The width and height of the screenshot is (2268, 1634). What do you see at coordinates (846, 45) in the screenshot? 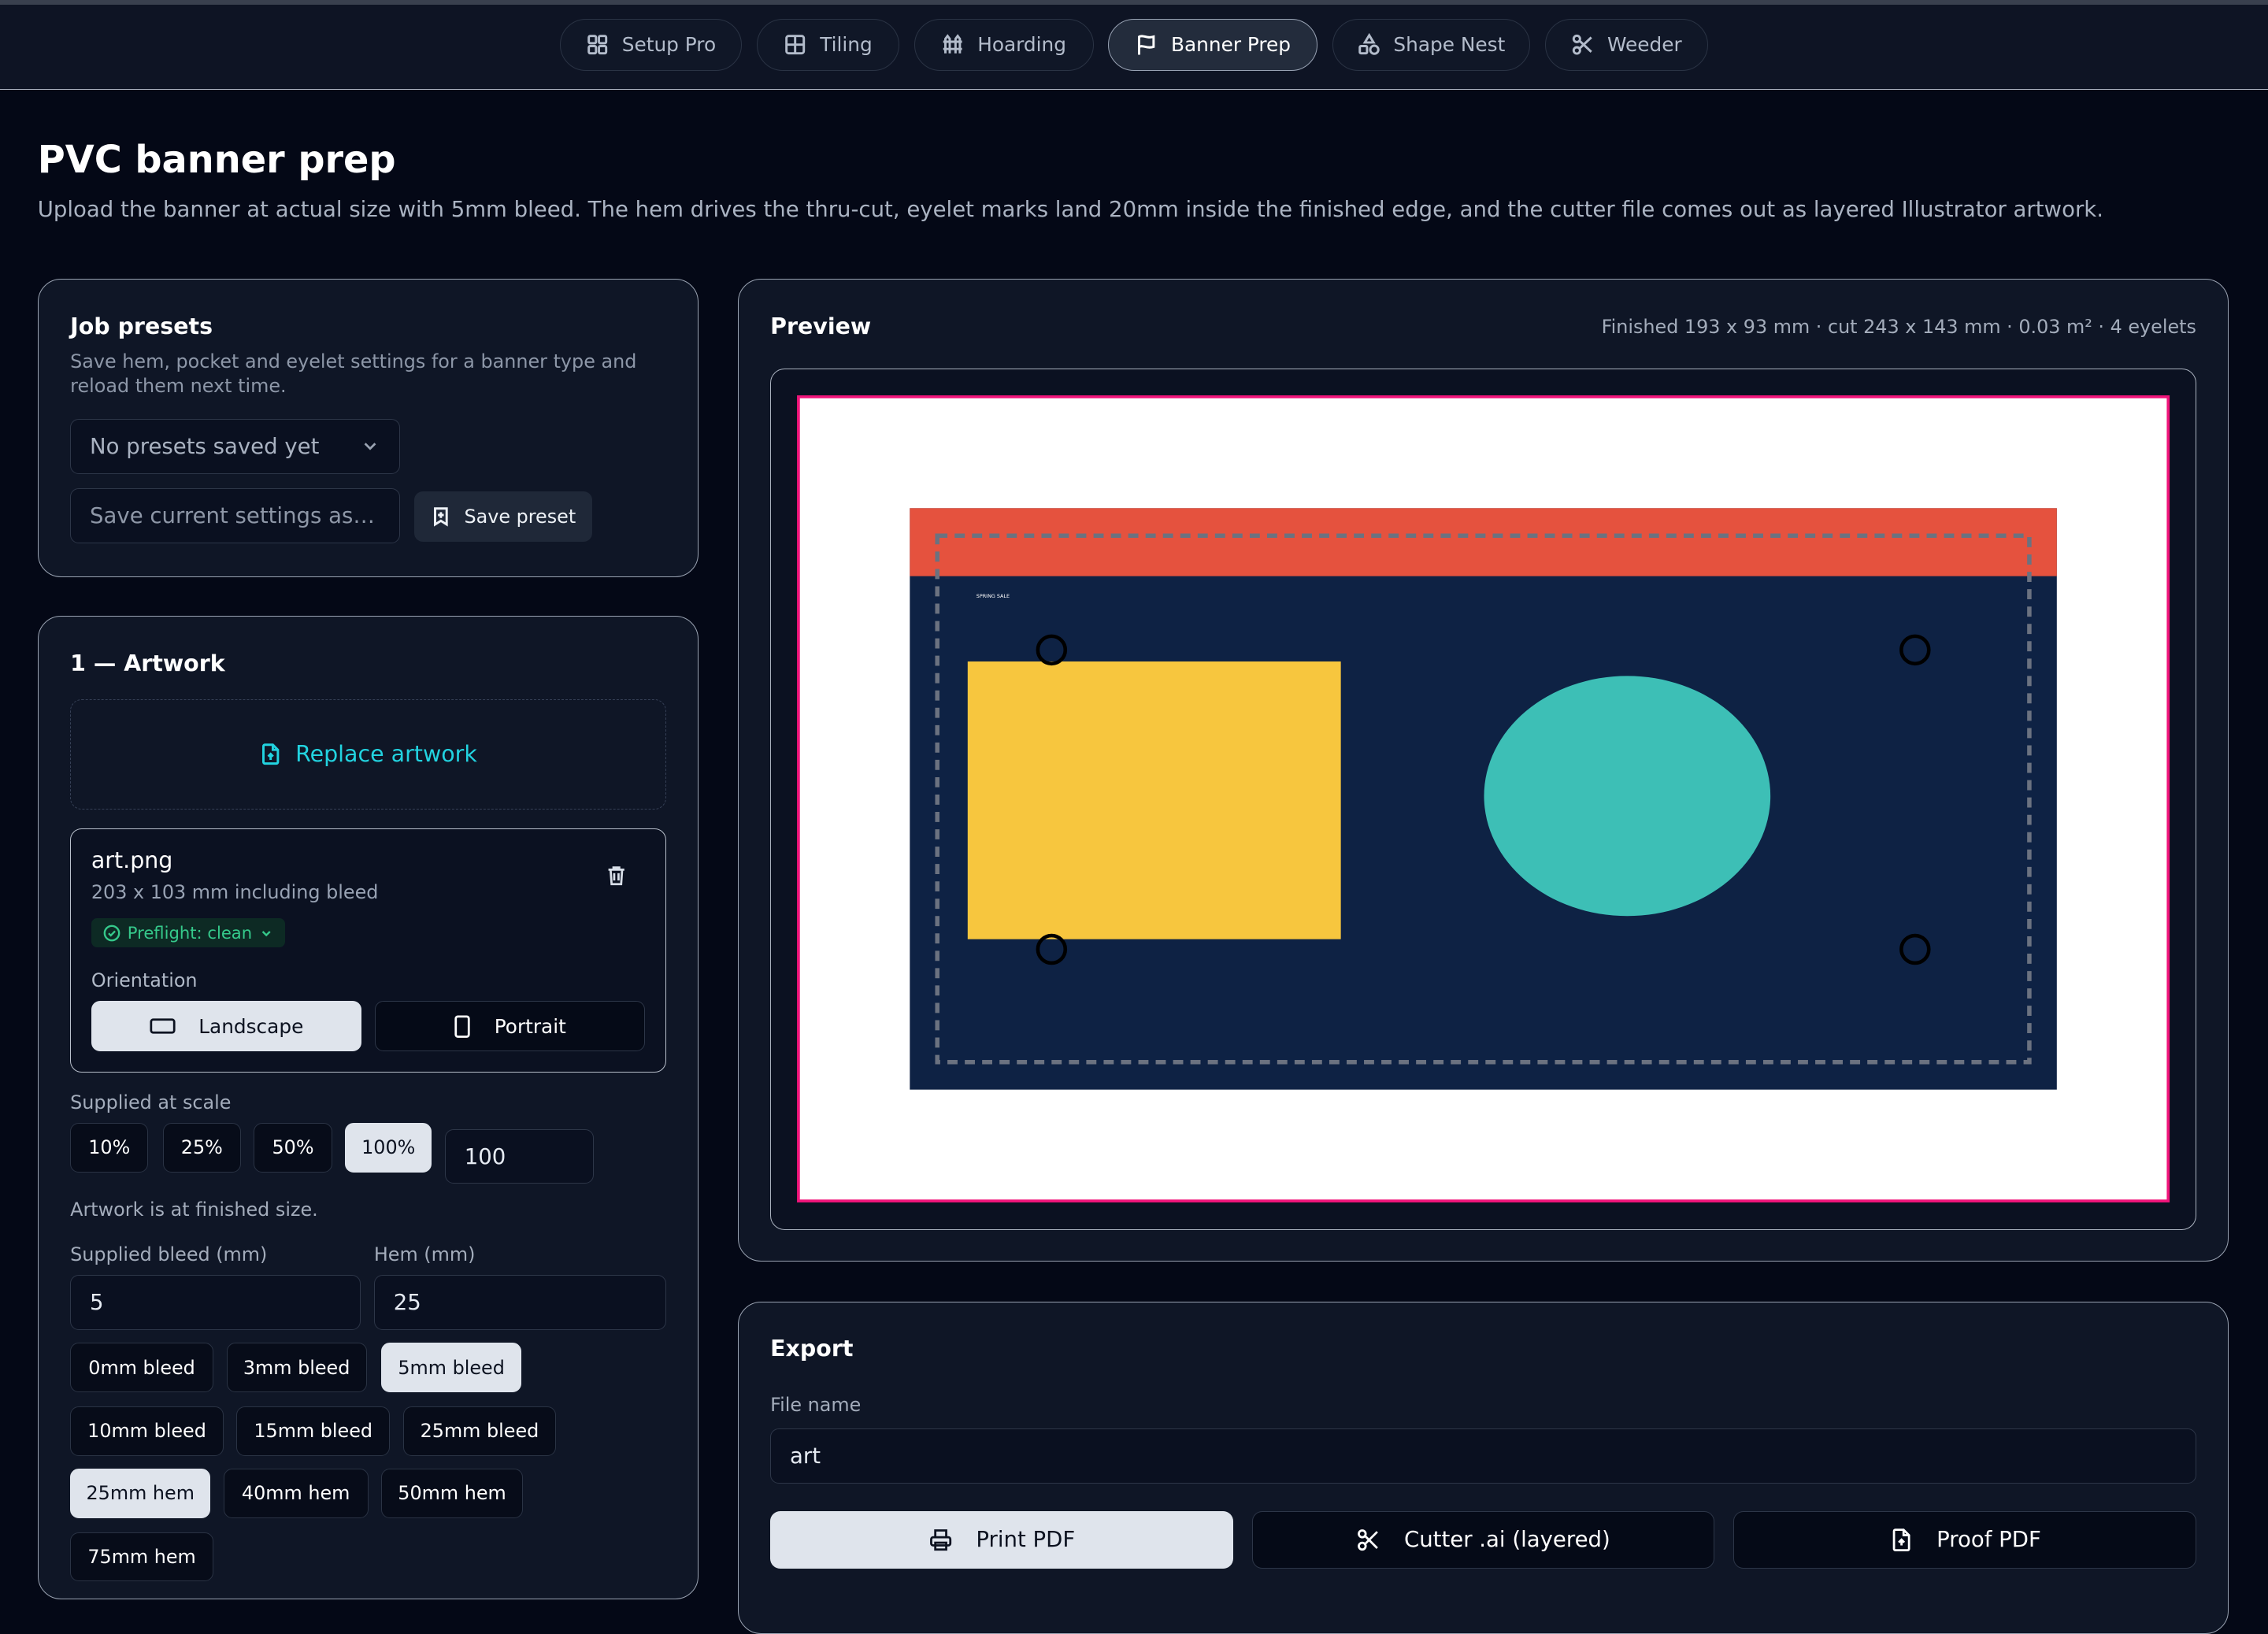
I see `tab-label: Tiling` at bounding box center [846, 45].